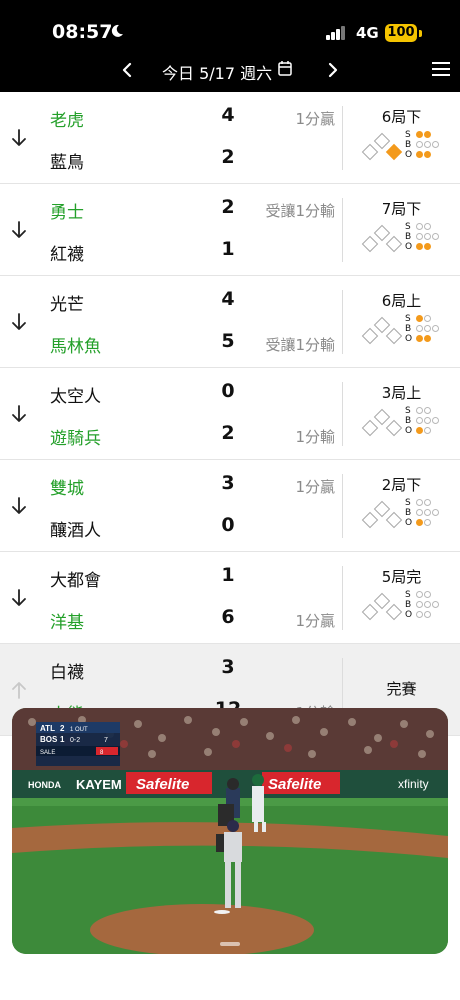 This screenshot has height=1000, width=460. I want to click on inning-status: 5局完, so click(401, 577).